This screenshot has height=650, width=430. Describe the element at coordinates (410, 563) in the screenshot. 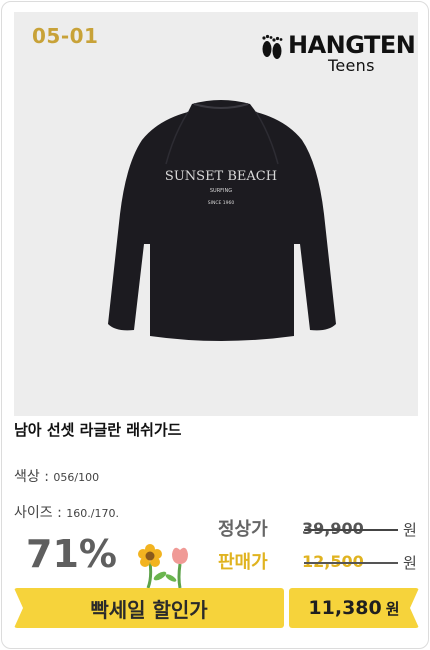

I see `sale-price-currency: 원` at that location.